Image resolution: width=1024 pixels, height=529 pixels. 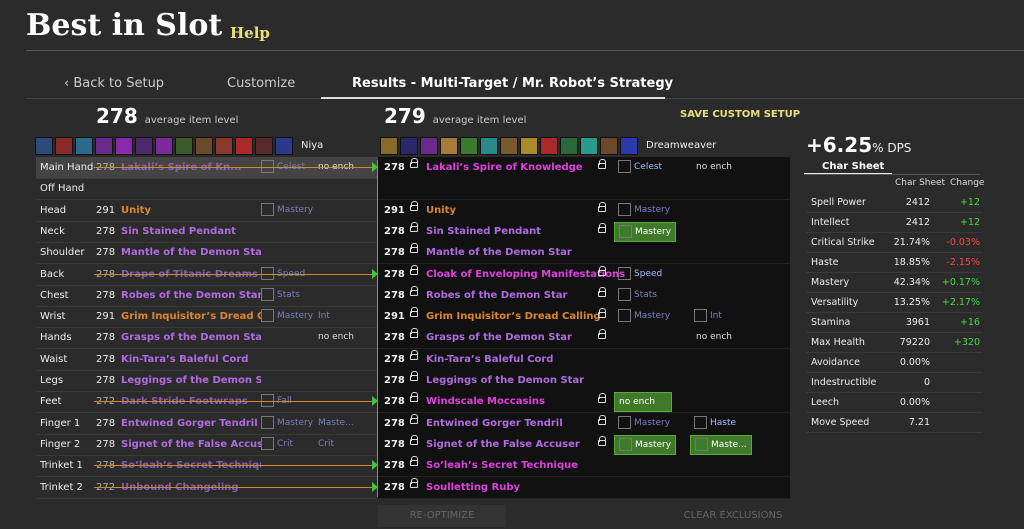 What do you see at coordinates (250, 33) in the screenshot?
I see `help-link: Help` at bounding box center [250, 33].